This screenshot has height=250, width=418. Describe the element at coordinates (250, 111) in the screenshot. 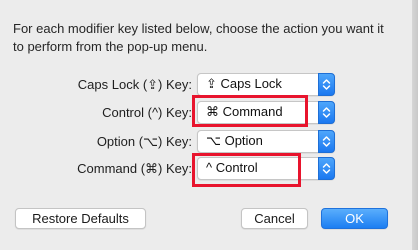

I see `highlight-box-control` at that location.